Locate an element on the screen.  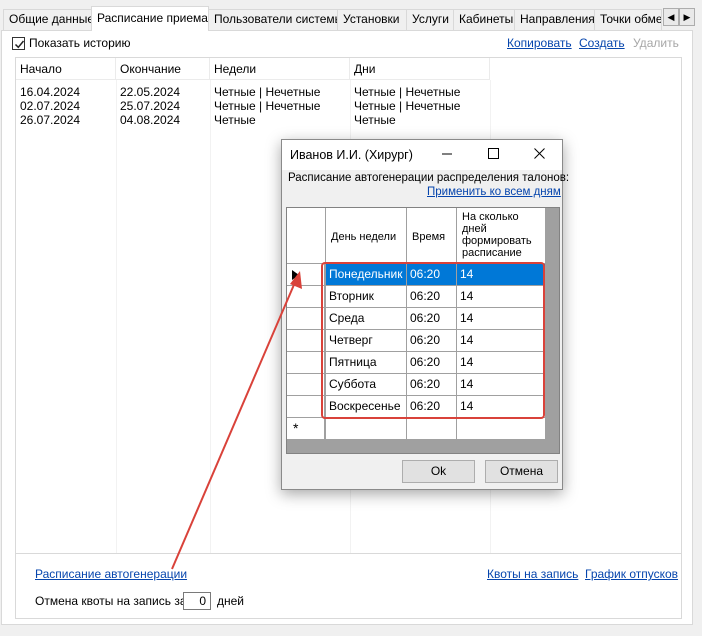
tab-schedule: Расписание приема is located at coordinates (150, 18).